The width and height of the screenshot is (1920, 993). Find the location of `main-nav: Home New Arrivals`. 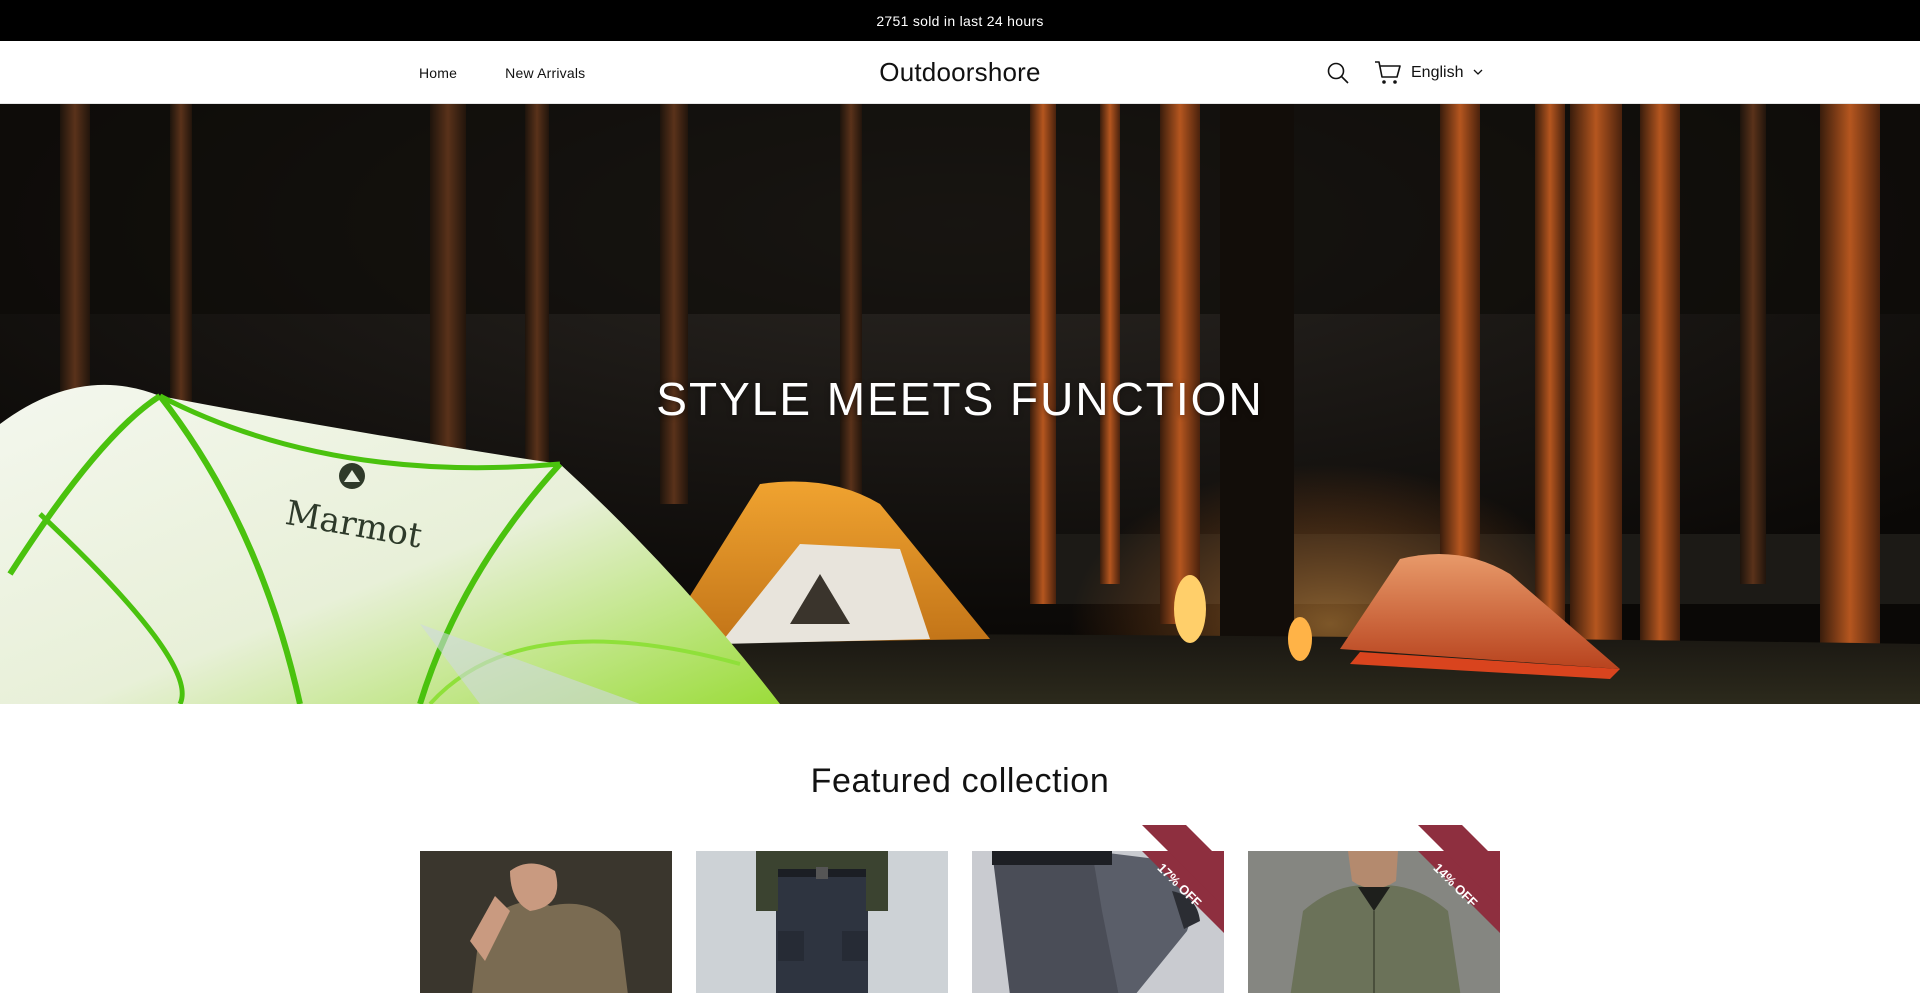

main-nav: Home New Arrivals is located at coordinates (502, 72).